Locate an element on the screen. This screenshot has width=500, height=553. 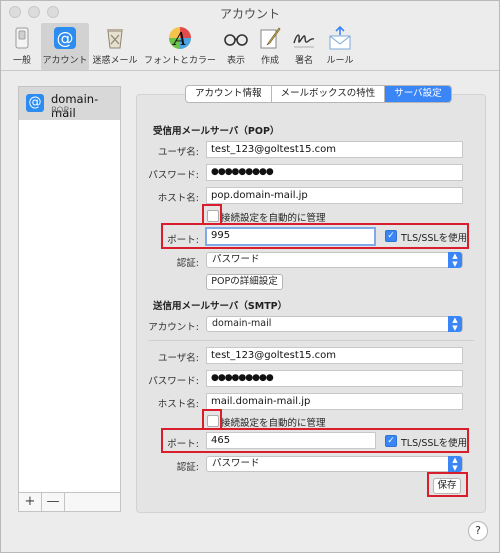
junk-trash-icon is located at coordinates (115, 39).